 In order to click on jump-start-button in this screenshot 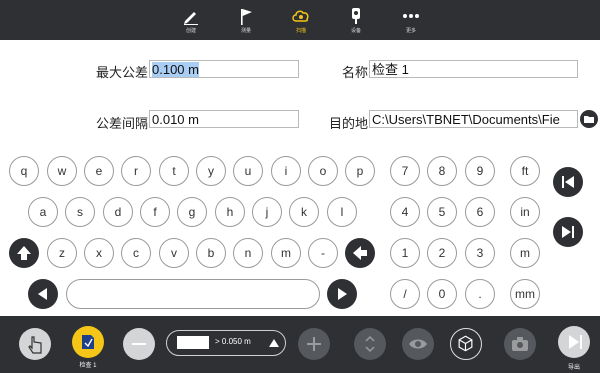, I will do `click(568, 182)`.